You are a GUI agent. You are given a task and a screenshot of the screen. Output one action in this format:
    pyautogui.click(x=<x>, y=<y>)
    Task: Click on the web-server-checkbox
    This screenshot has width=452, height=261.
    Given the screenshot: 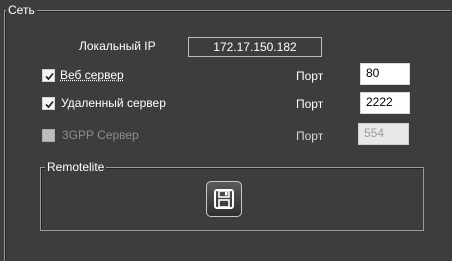 What is the action you would take?
    pyautogui.click(x=48, y=75)
    